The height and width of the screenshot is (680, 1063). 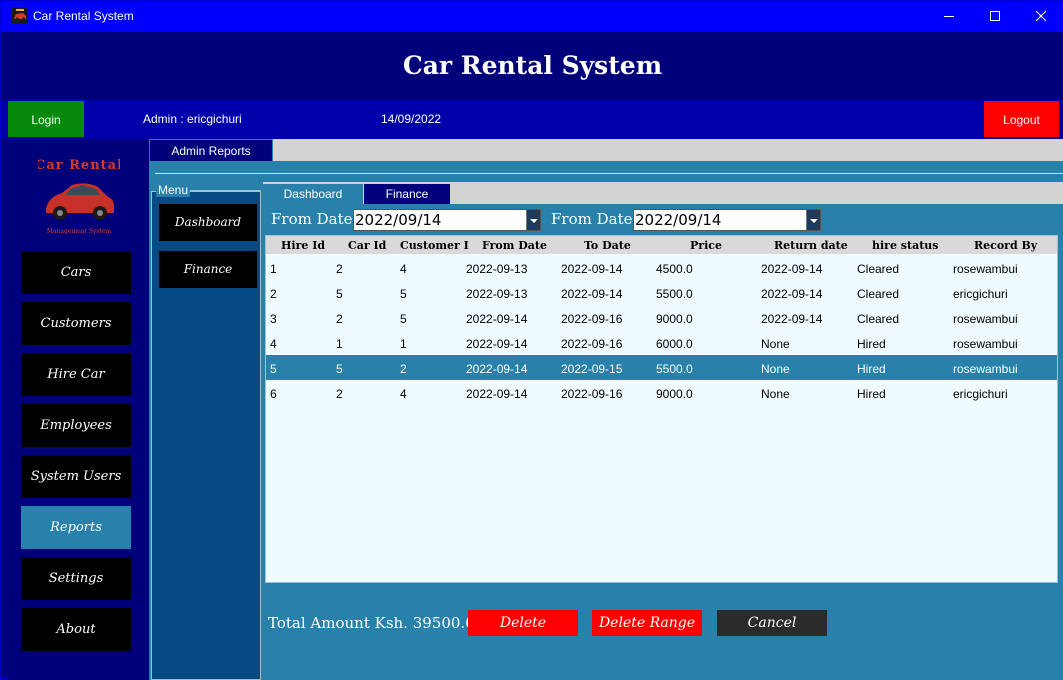 What do you see at coordinates (46, 119) in the screenshot?
I see `login-button: Login` at bounding box center [46, 119].